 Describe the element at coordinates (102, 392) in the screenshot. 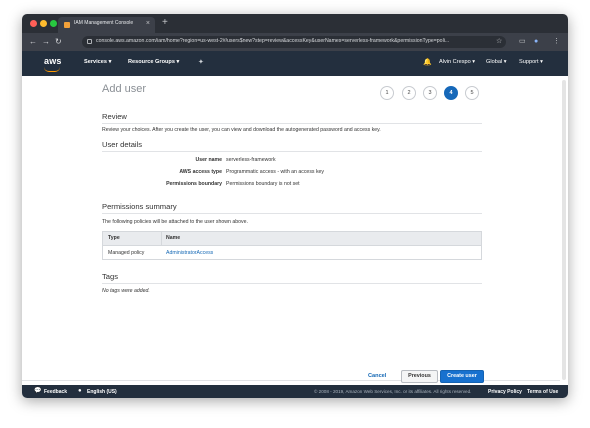

I see `language-selector: English (US)` at that location.